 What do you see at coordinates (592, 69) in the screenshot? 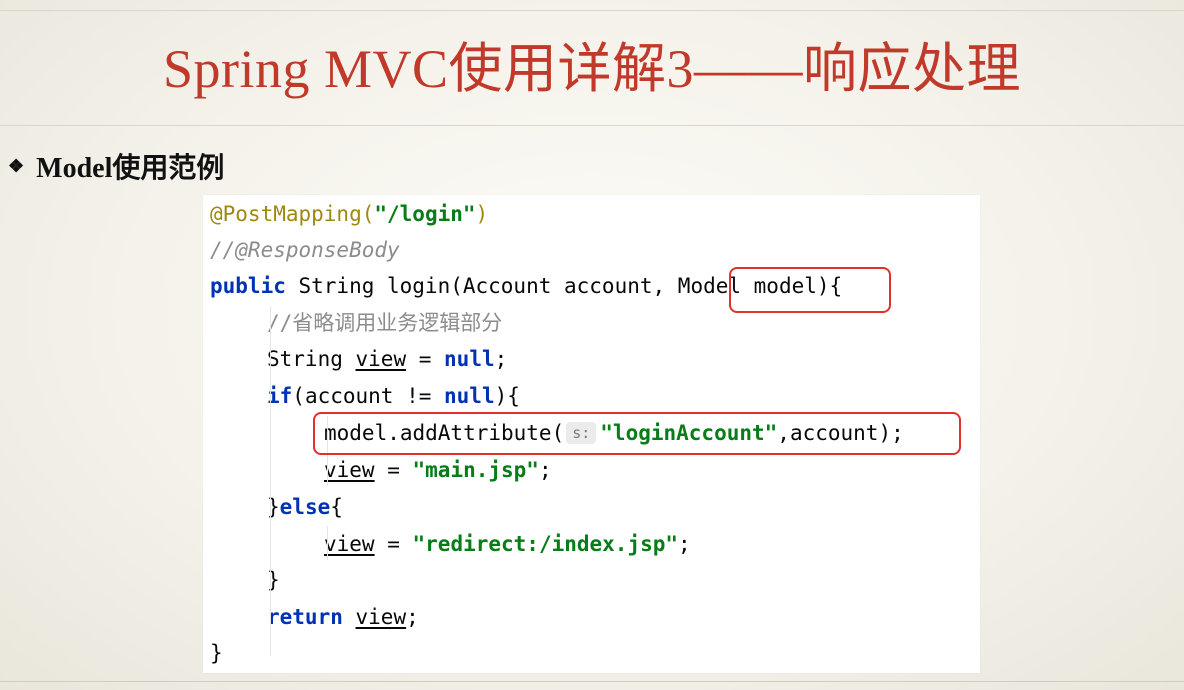
I see `slide-title: Spring MVC使用详解3——响应处理` at bounding box center [592, 69].